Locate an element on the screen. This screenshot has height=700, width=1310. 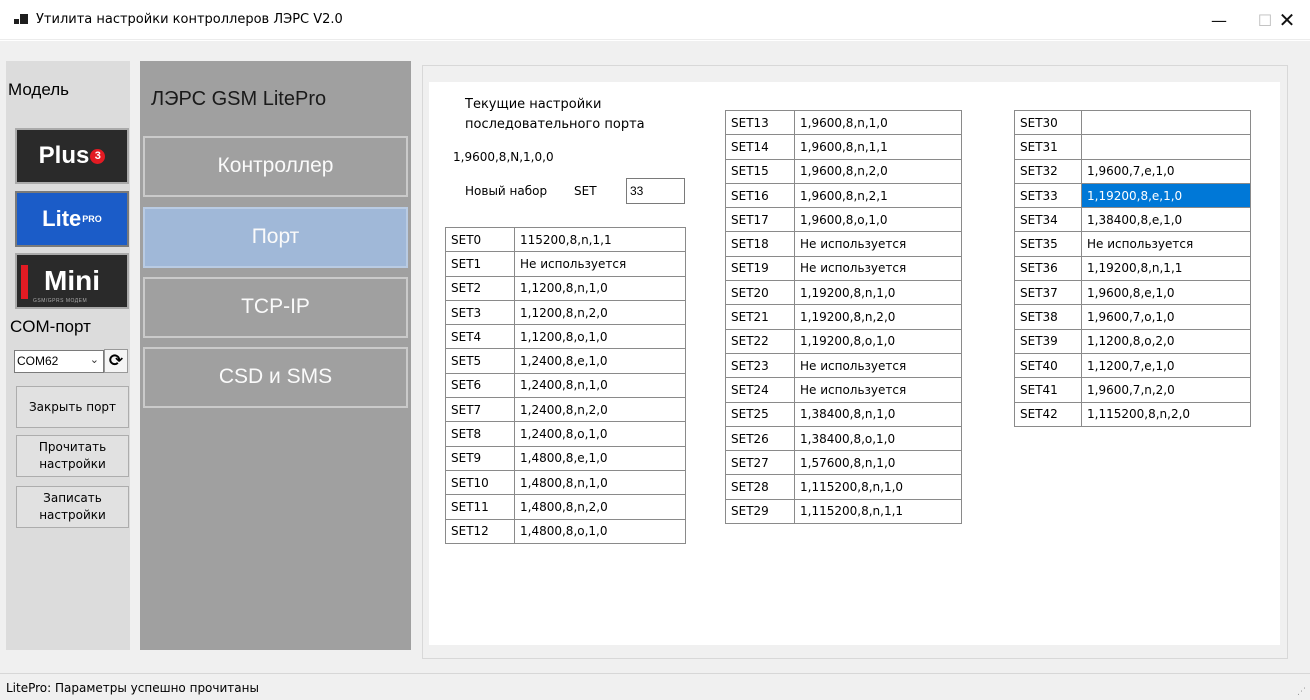
set-value-cell: 1,115200,8,n,2,0 is located at coordinates (1166, 414).